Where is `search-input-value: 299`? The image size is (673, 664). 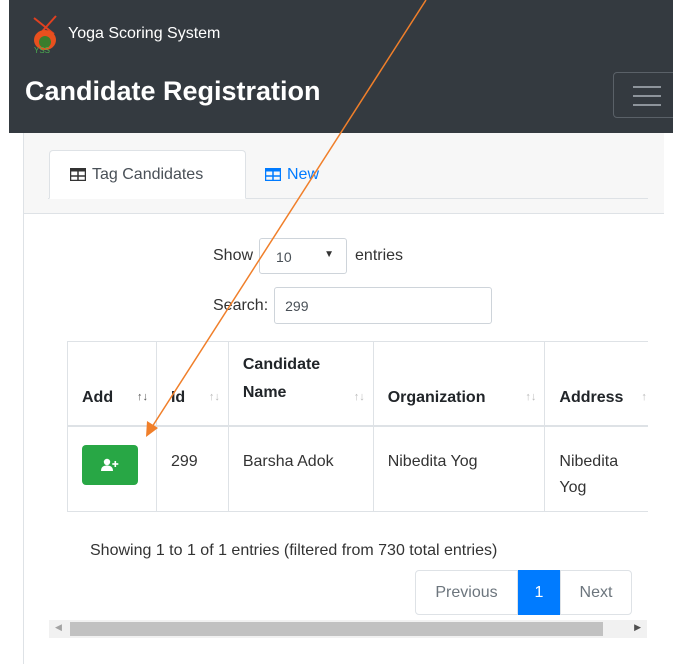 search-input-value: 299 is located at coordinates (297, 305).